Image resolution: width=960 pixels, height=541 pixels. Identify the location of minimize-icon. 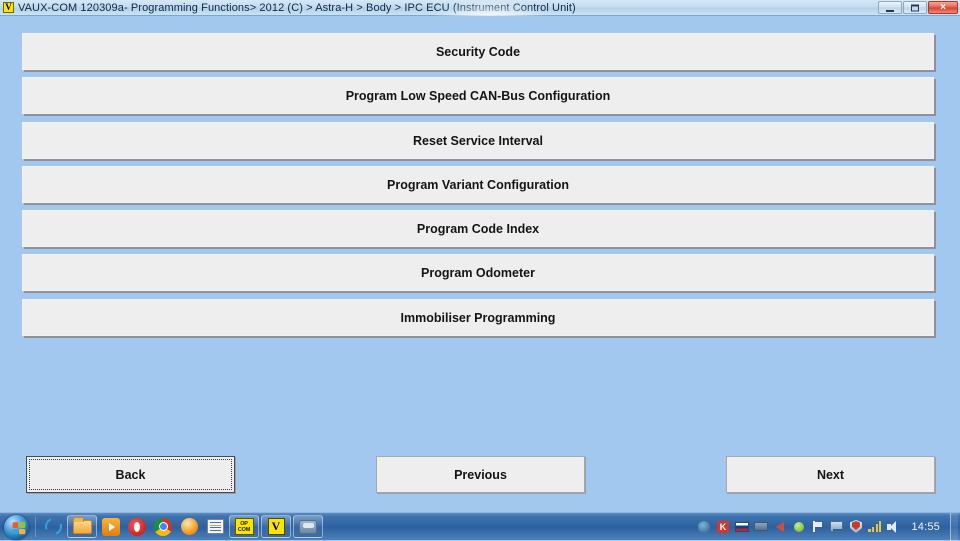
(890, 11).